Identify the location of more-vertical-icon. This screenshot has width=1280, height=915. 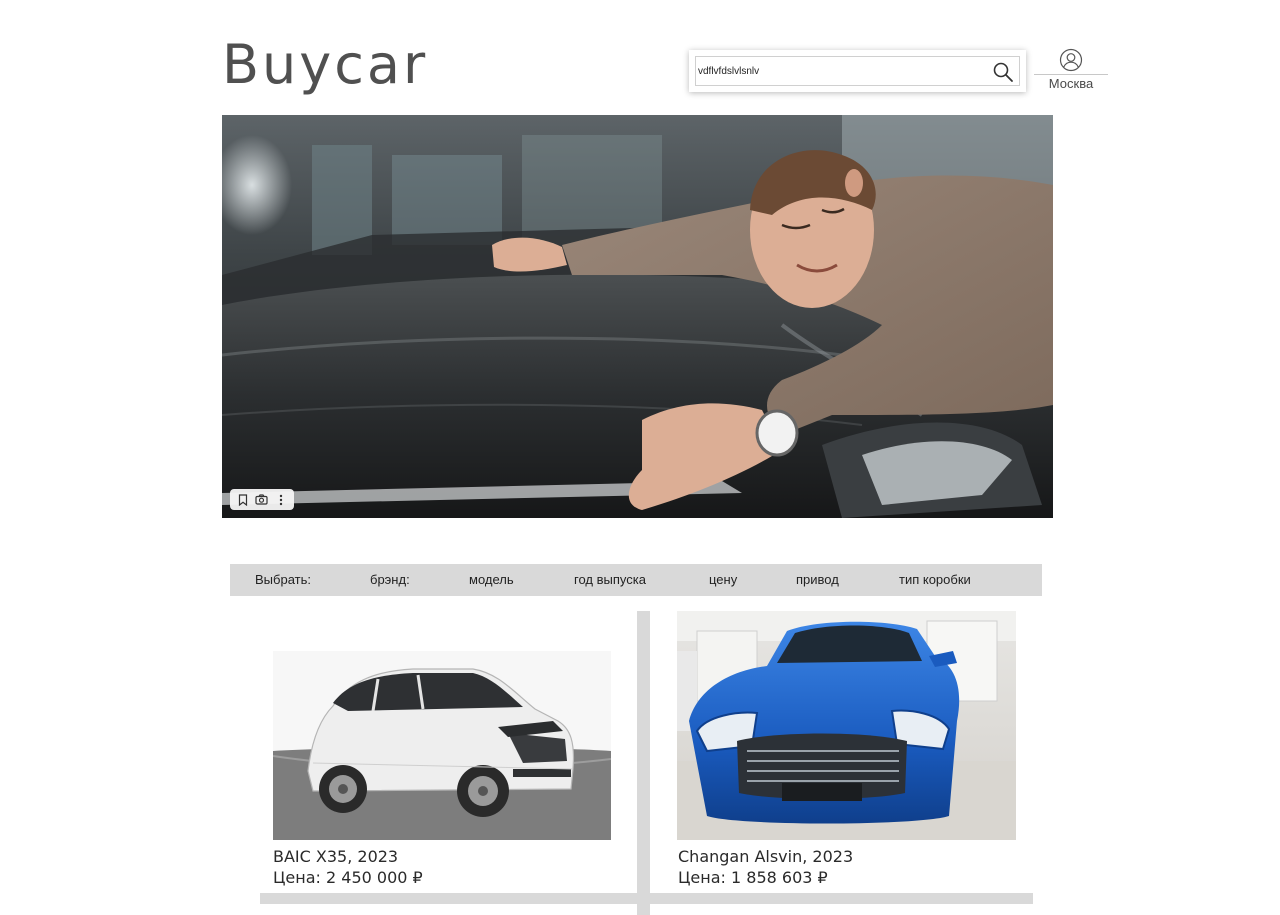
(281, 500).